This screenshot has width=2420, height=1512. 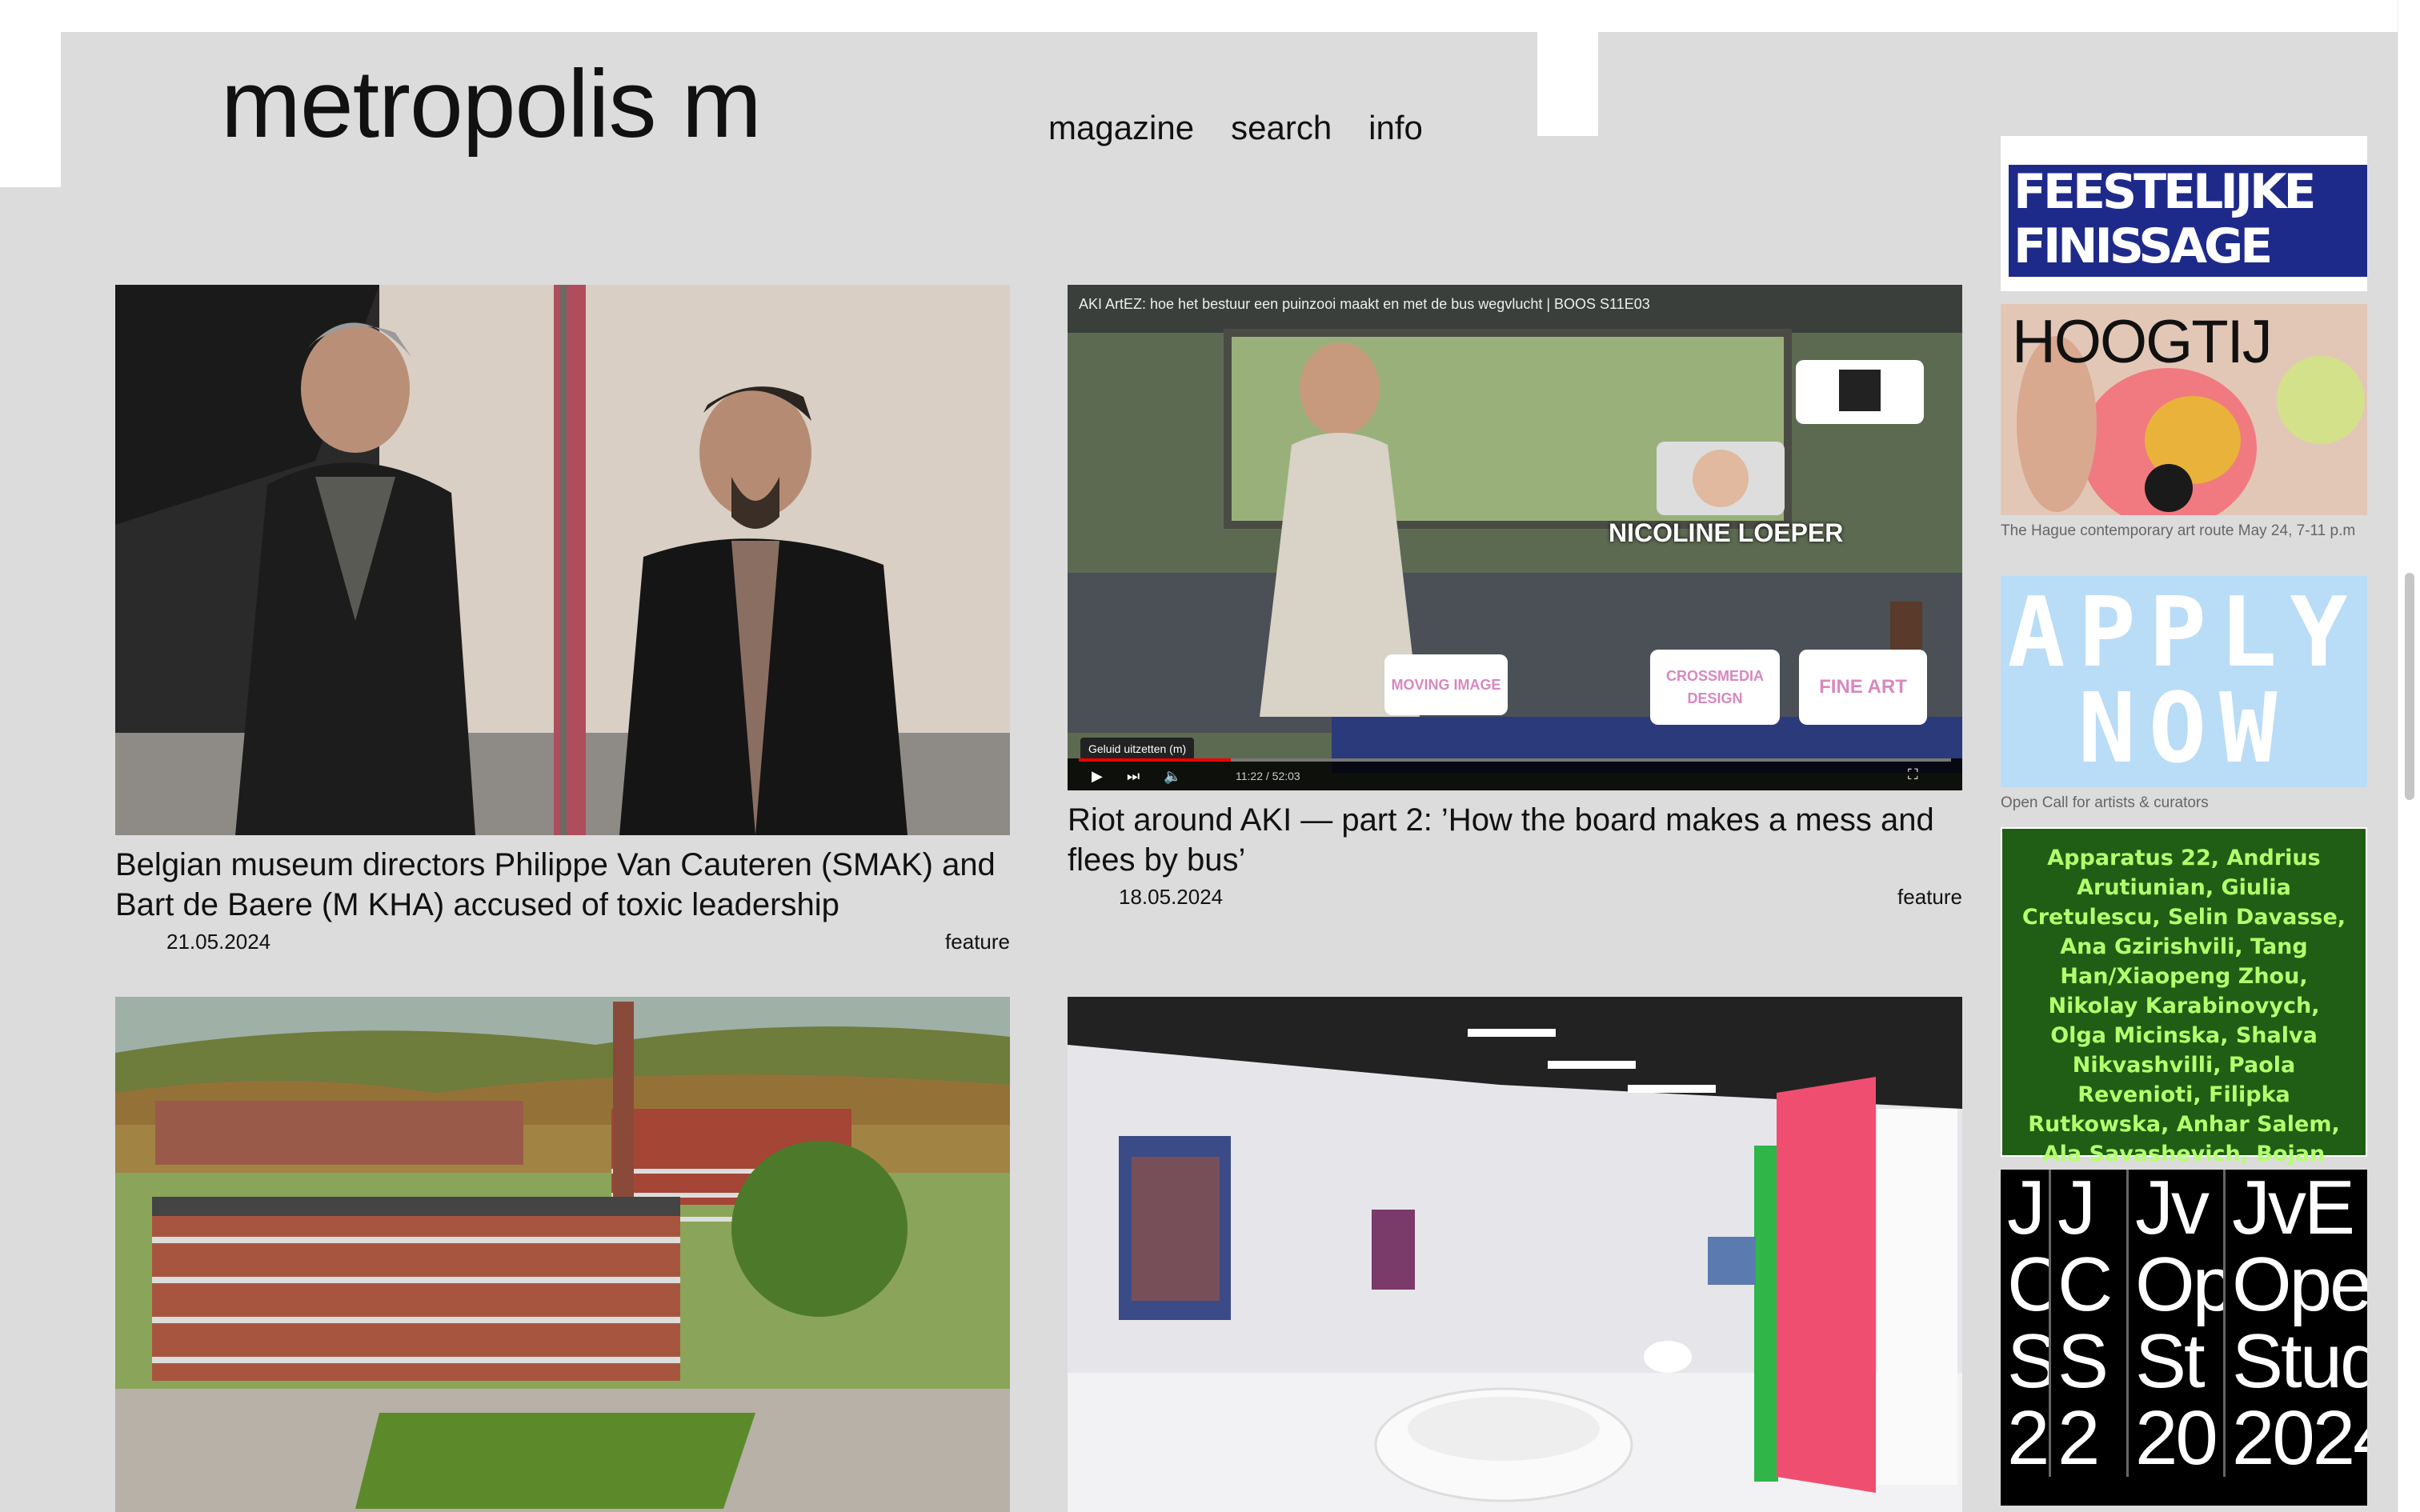 I want to click on scroll-thumb, so click(x=2409, y=686).